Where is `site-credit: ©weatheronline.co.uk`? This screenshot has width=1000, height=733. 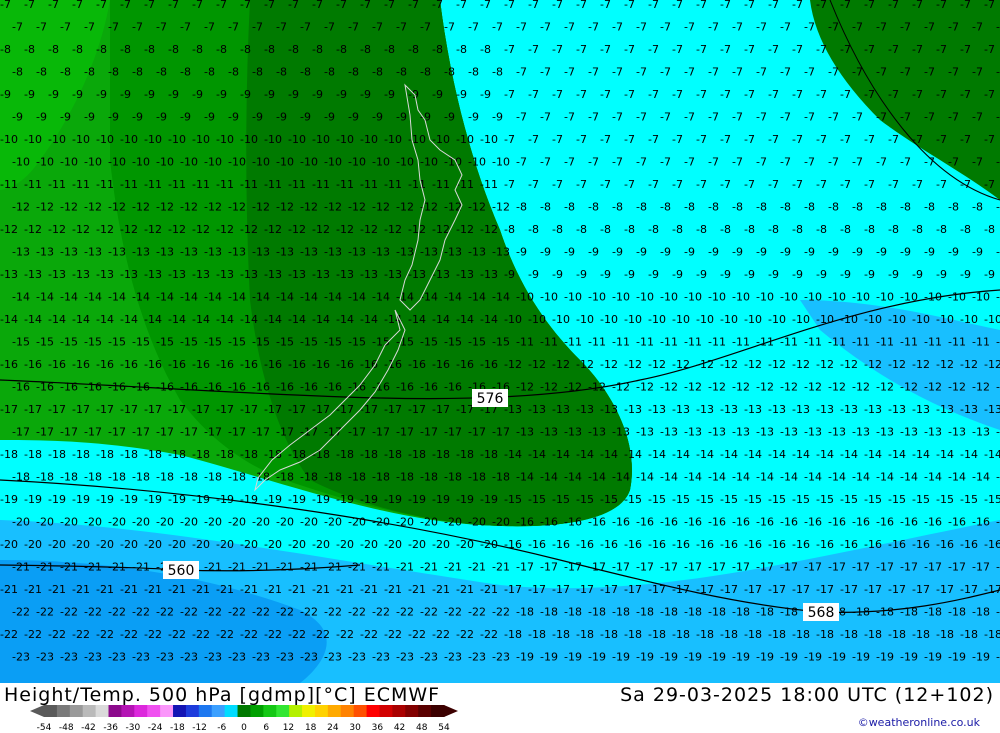
site-credit: ©weatheronline.co.uk is located at coordinates (918, 722).